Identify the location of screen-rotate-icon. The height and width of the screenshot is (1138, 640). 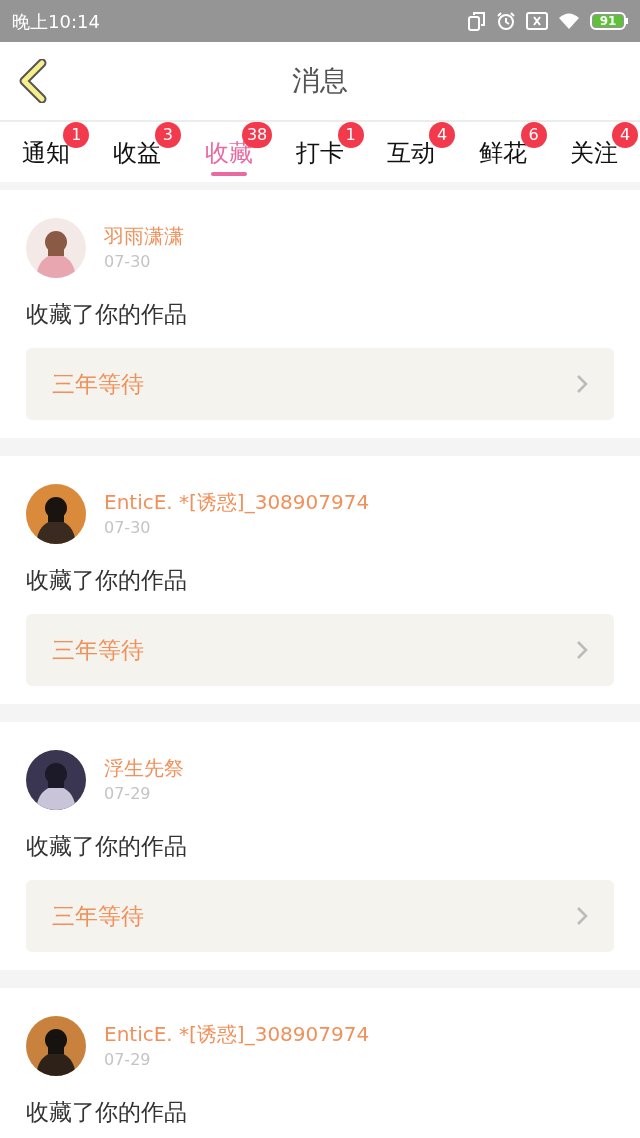
(477, 21).